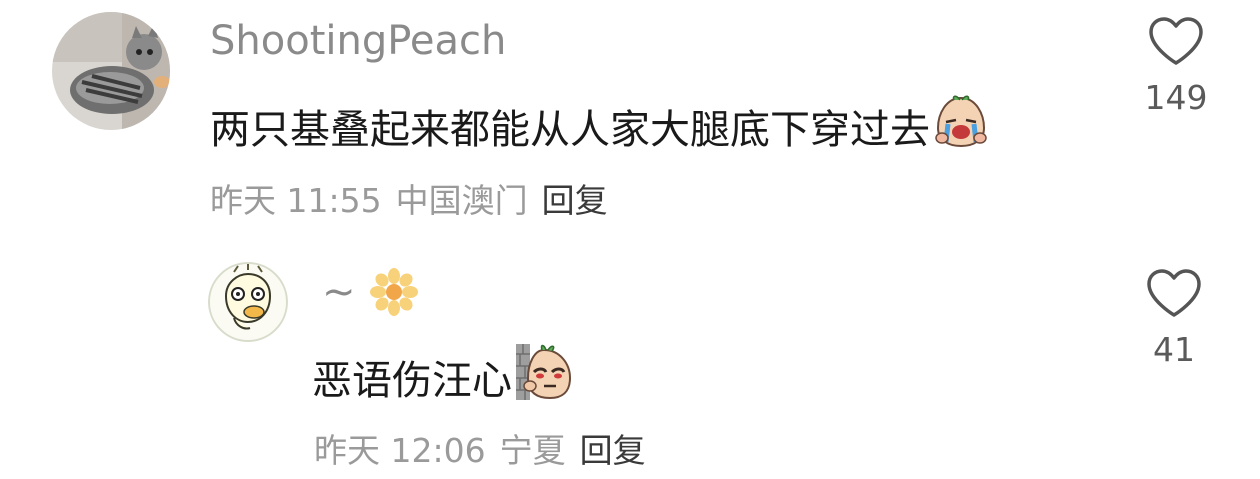  I want to click on reply-location: 宁夏, so click(532, 450).